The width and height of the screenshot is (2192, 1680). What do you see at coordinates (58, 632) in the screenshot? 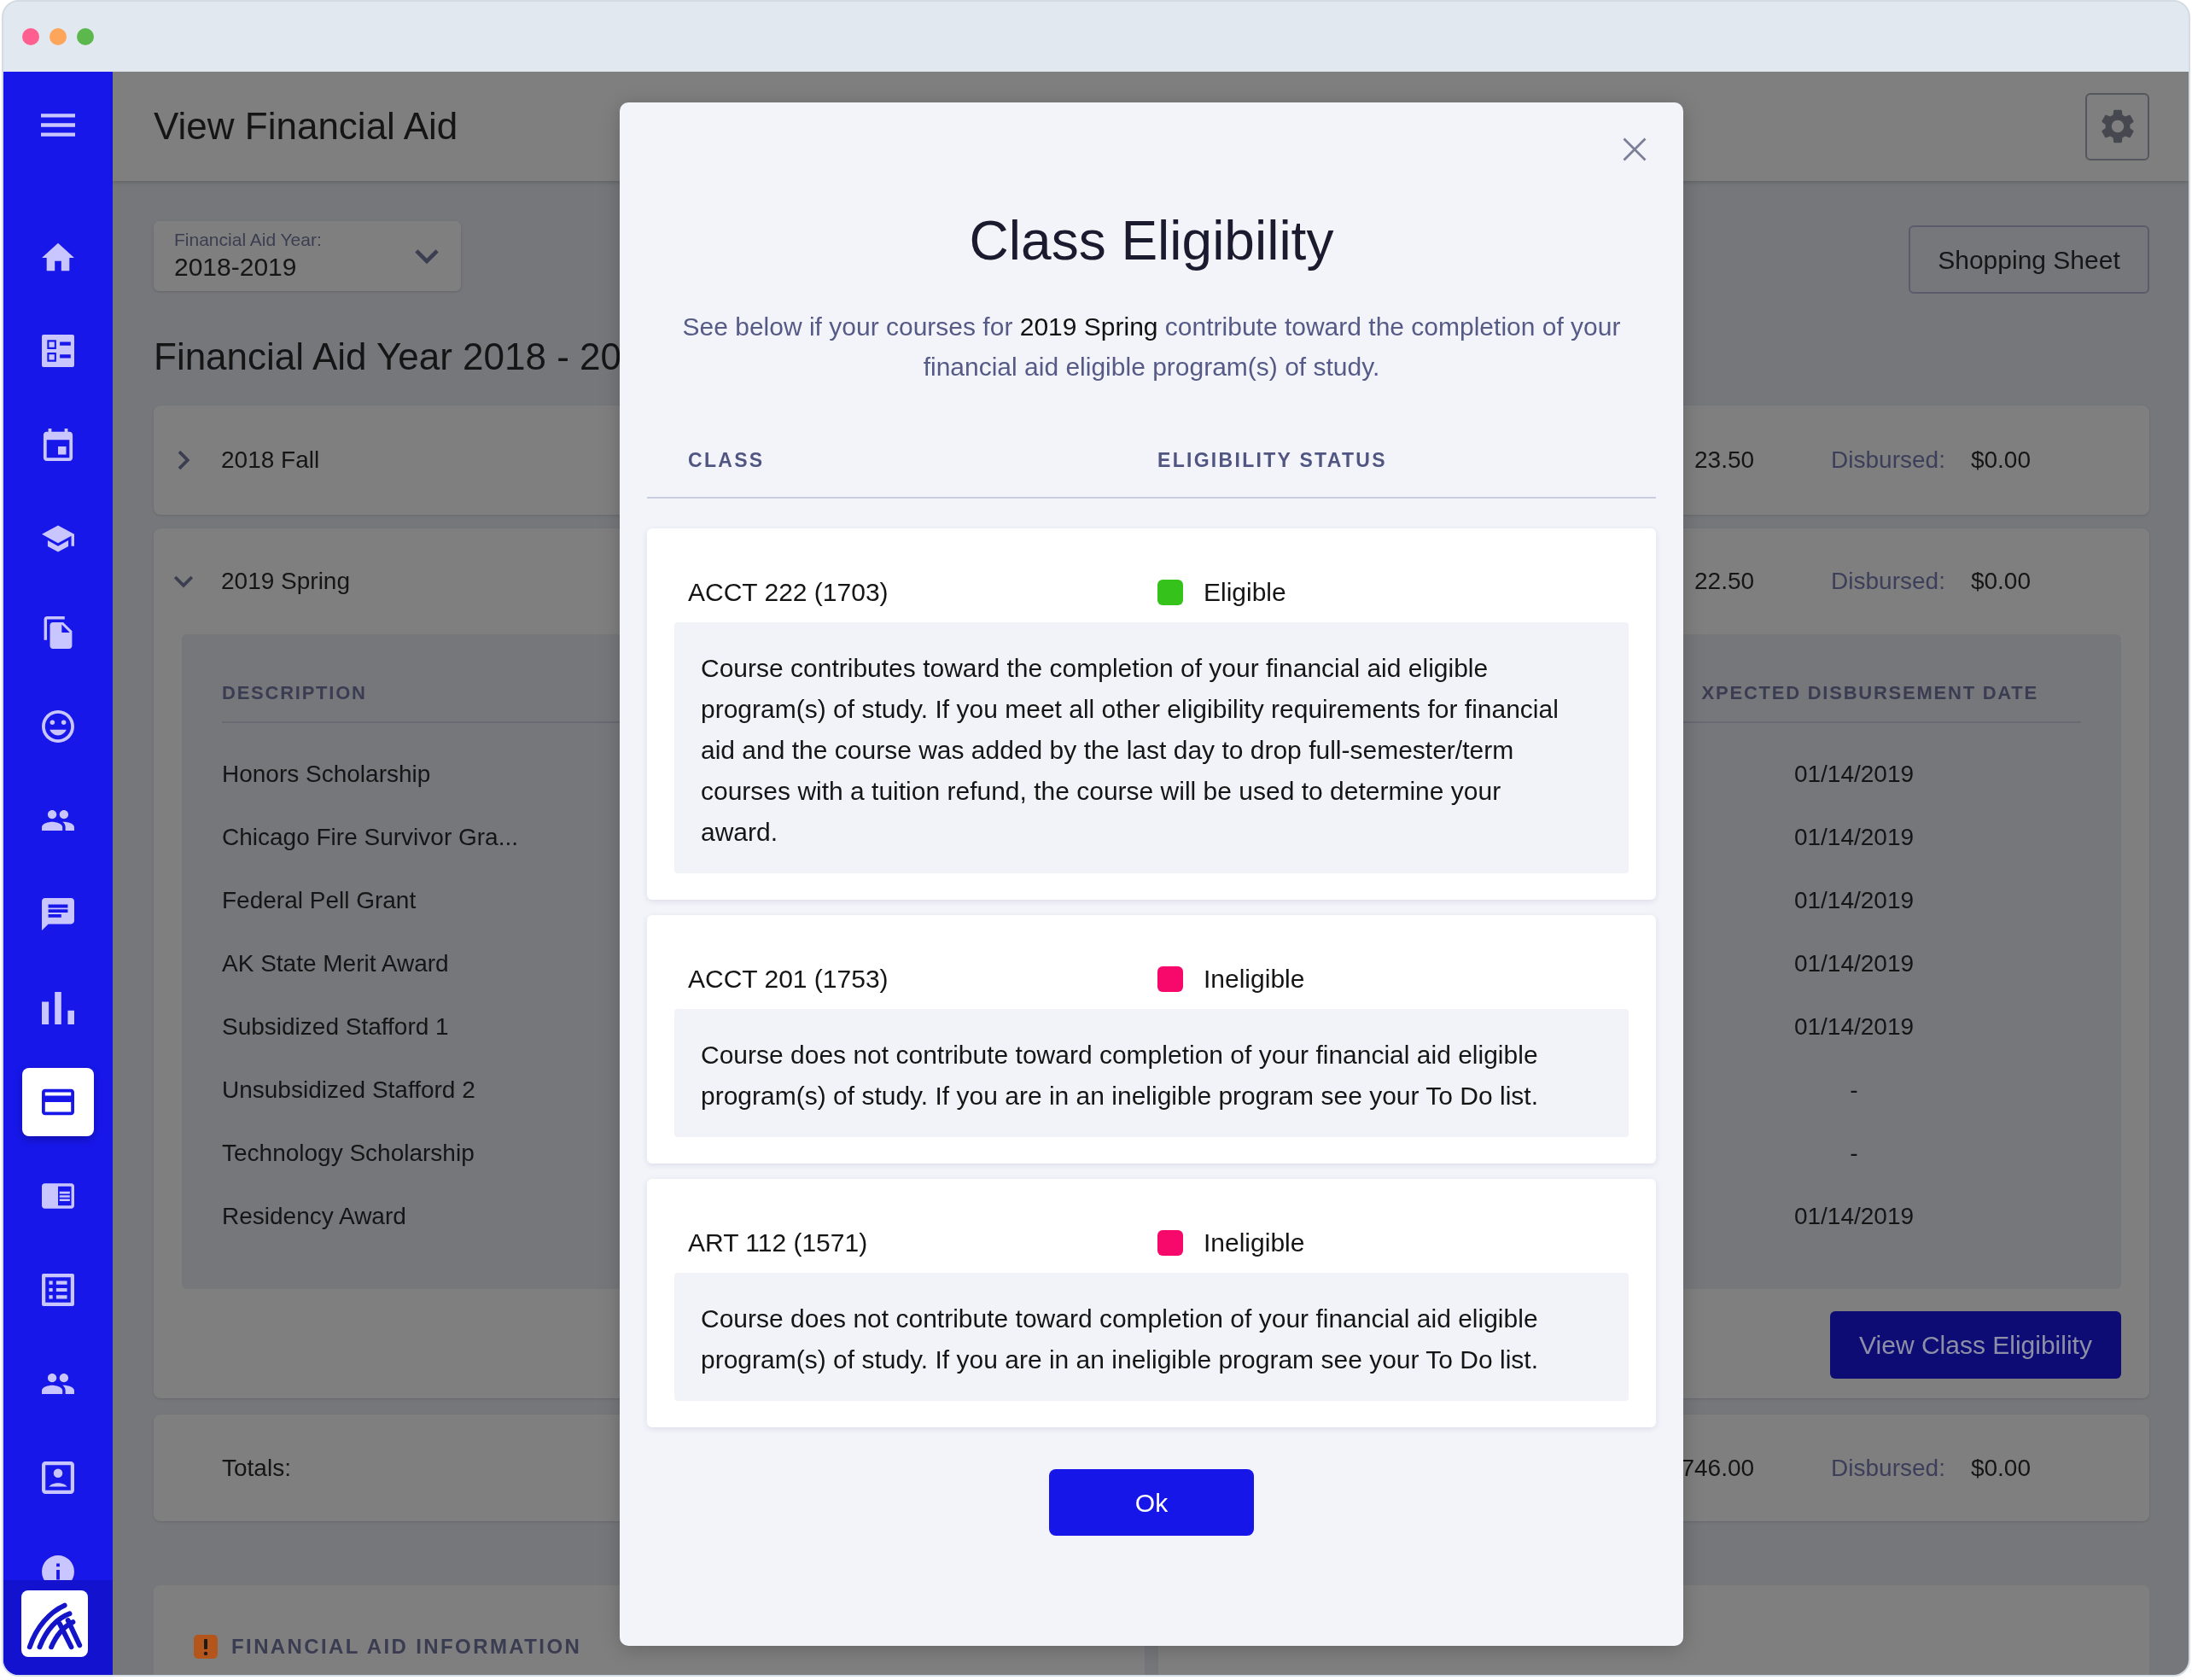
I see `documents-icon` at bounding box center [58, 632].